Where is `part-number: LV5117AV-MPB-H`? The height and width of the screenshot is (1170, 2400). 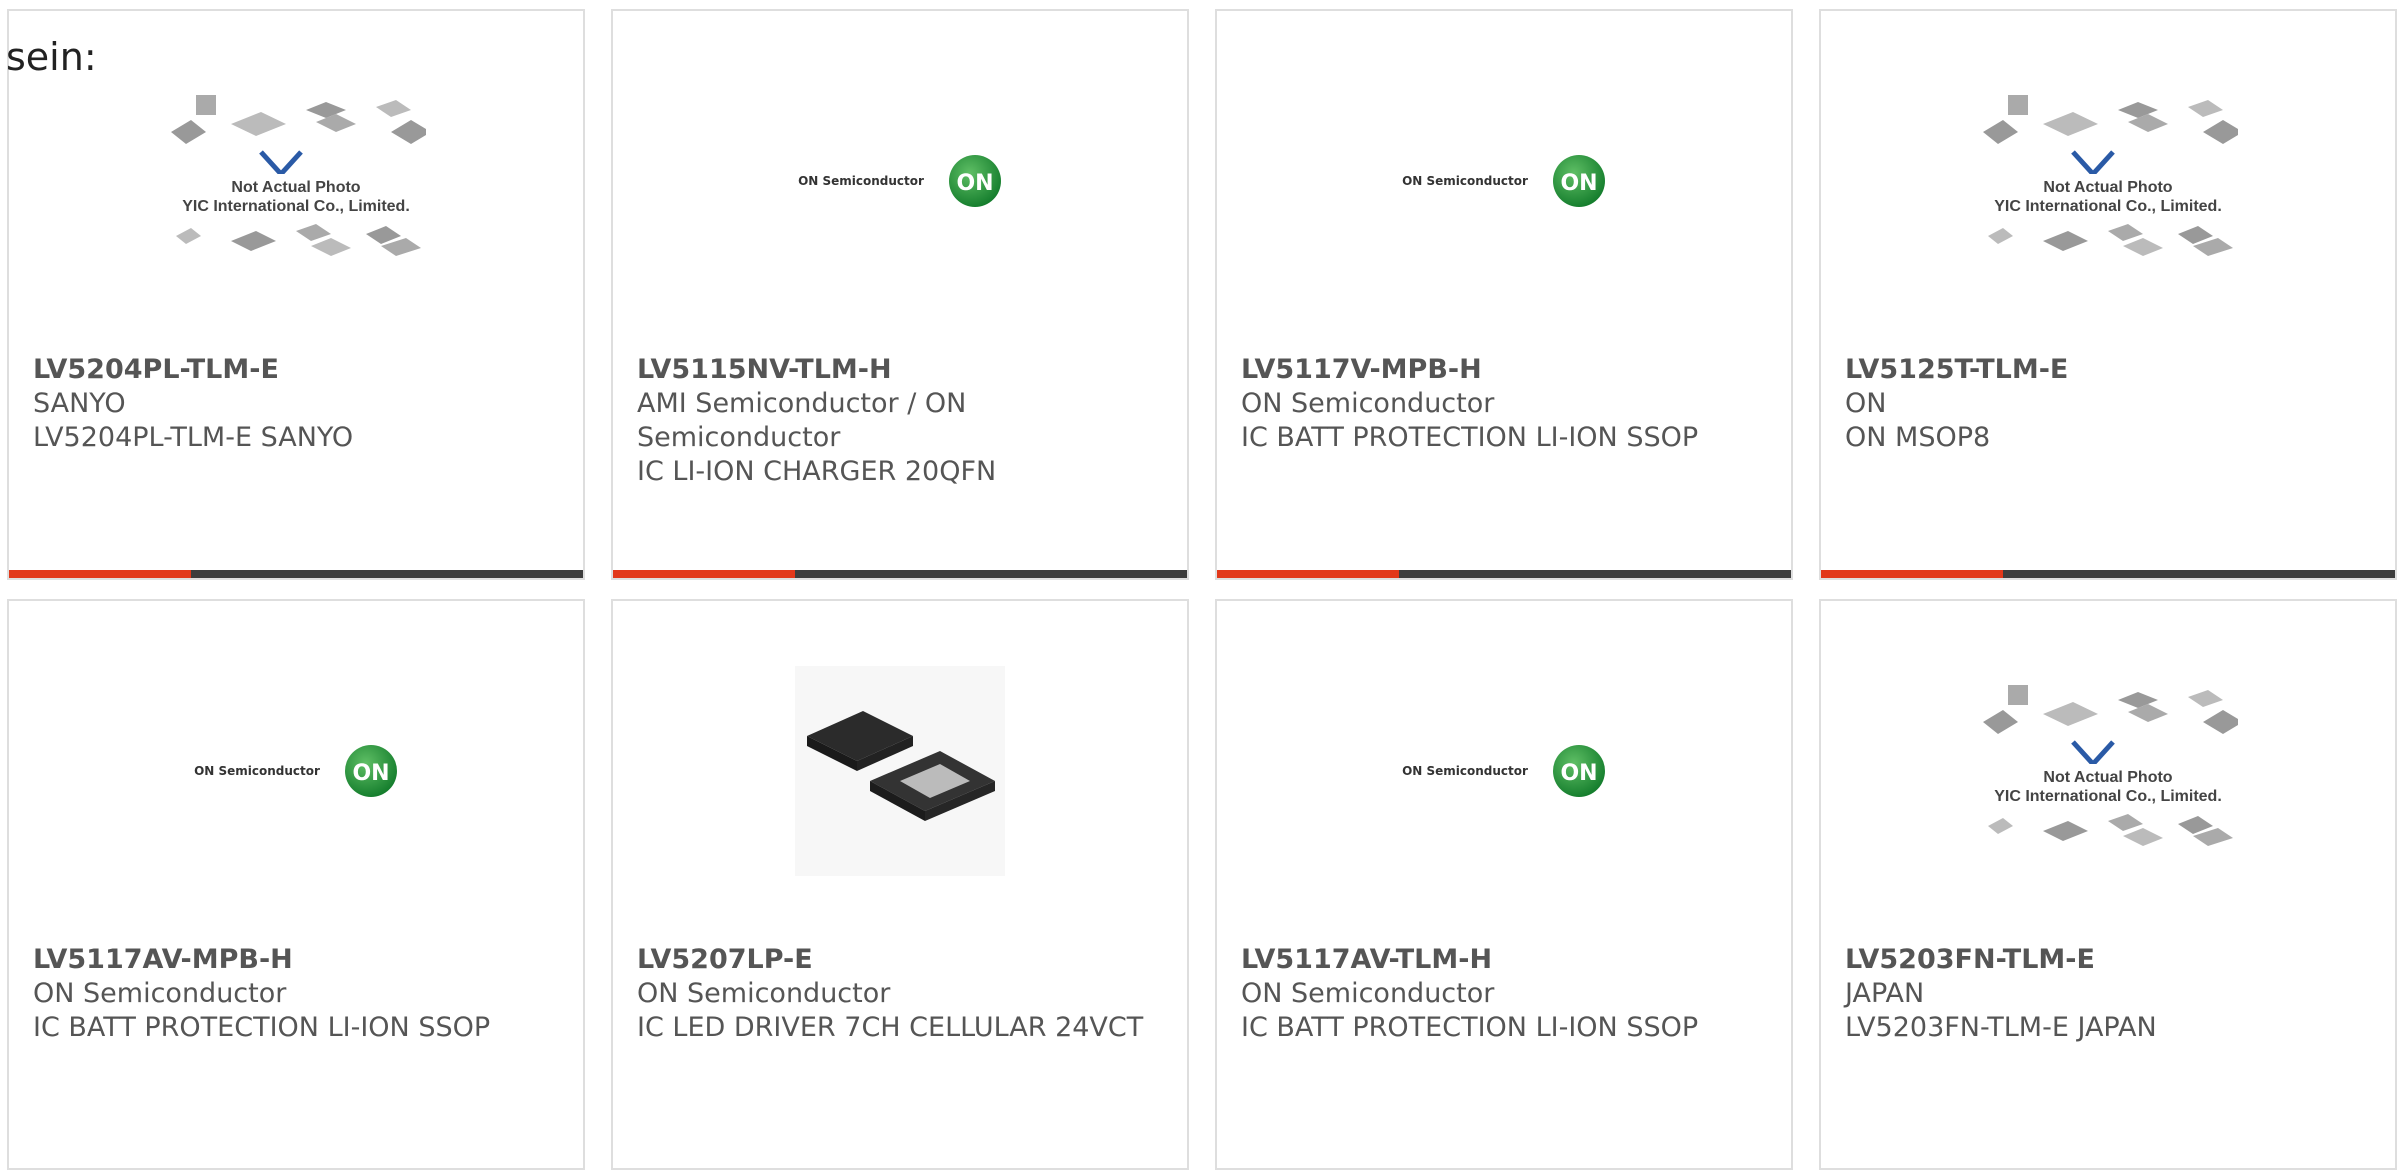
part-number: LV5117AV-MPB-H is located at coordinates (298, 960).